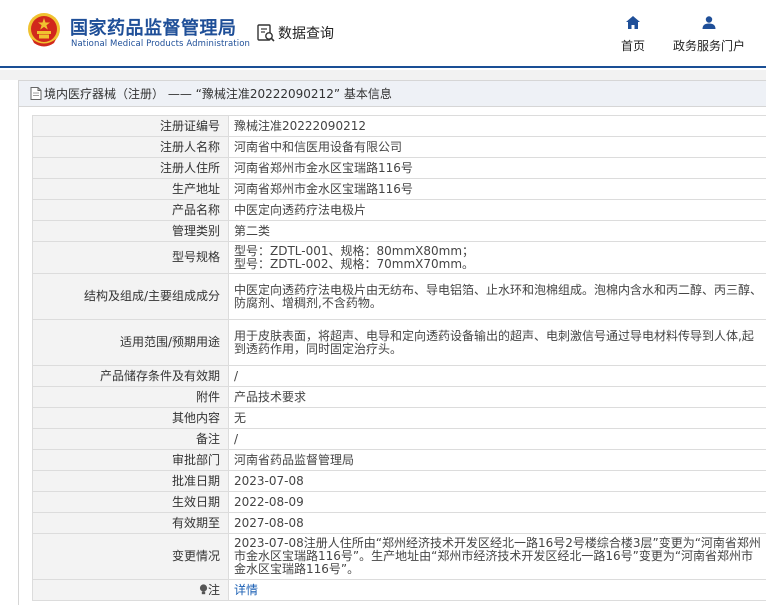 The image size is (766, 605). What do you see at coordinates (130, 481) in the screenshot?
I see `field-label: 批准日期` at bounding box center [130, 481].